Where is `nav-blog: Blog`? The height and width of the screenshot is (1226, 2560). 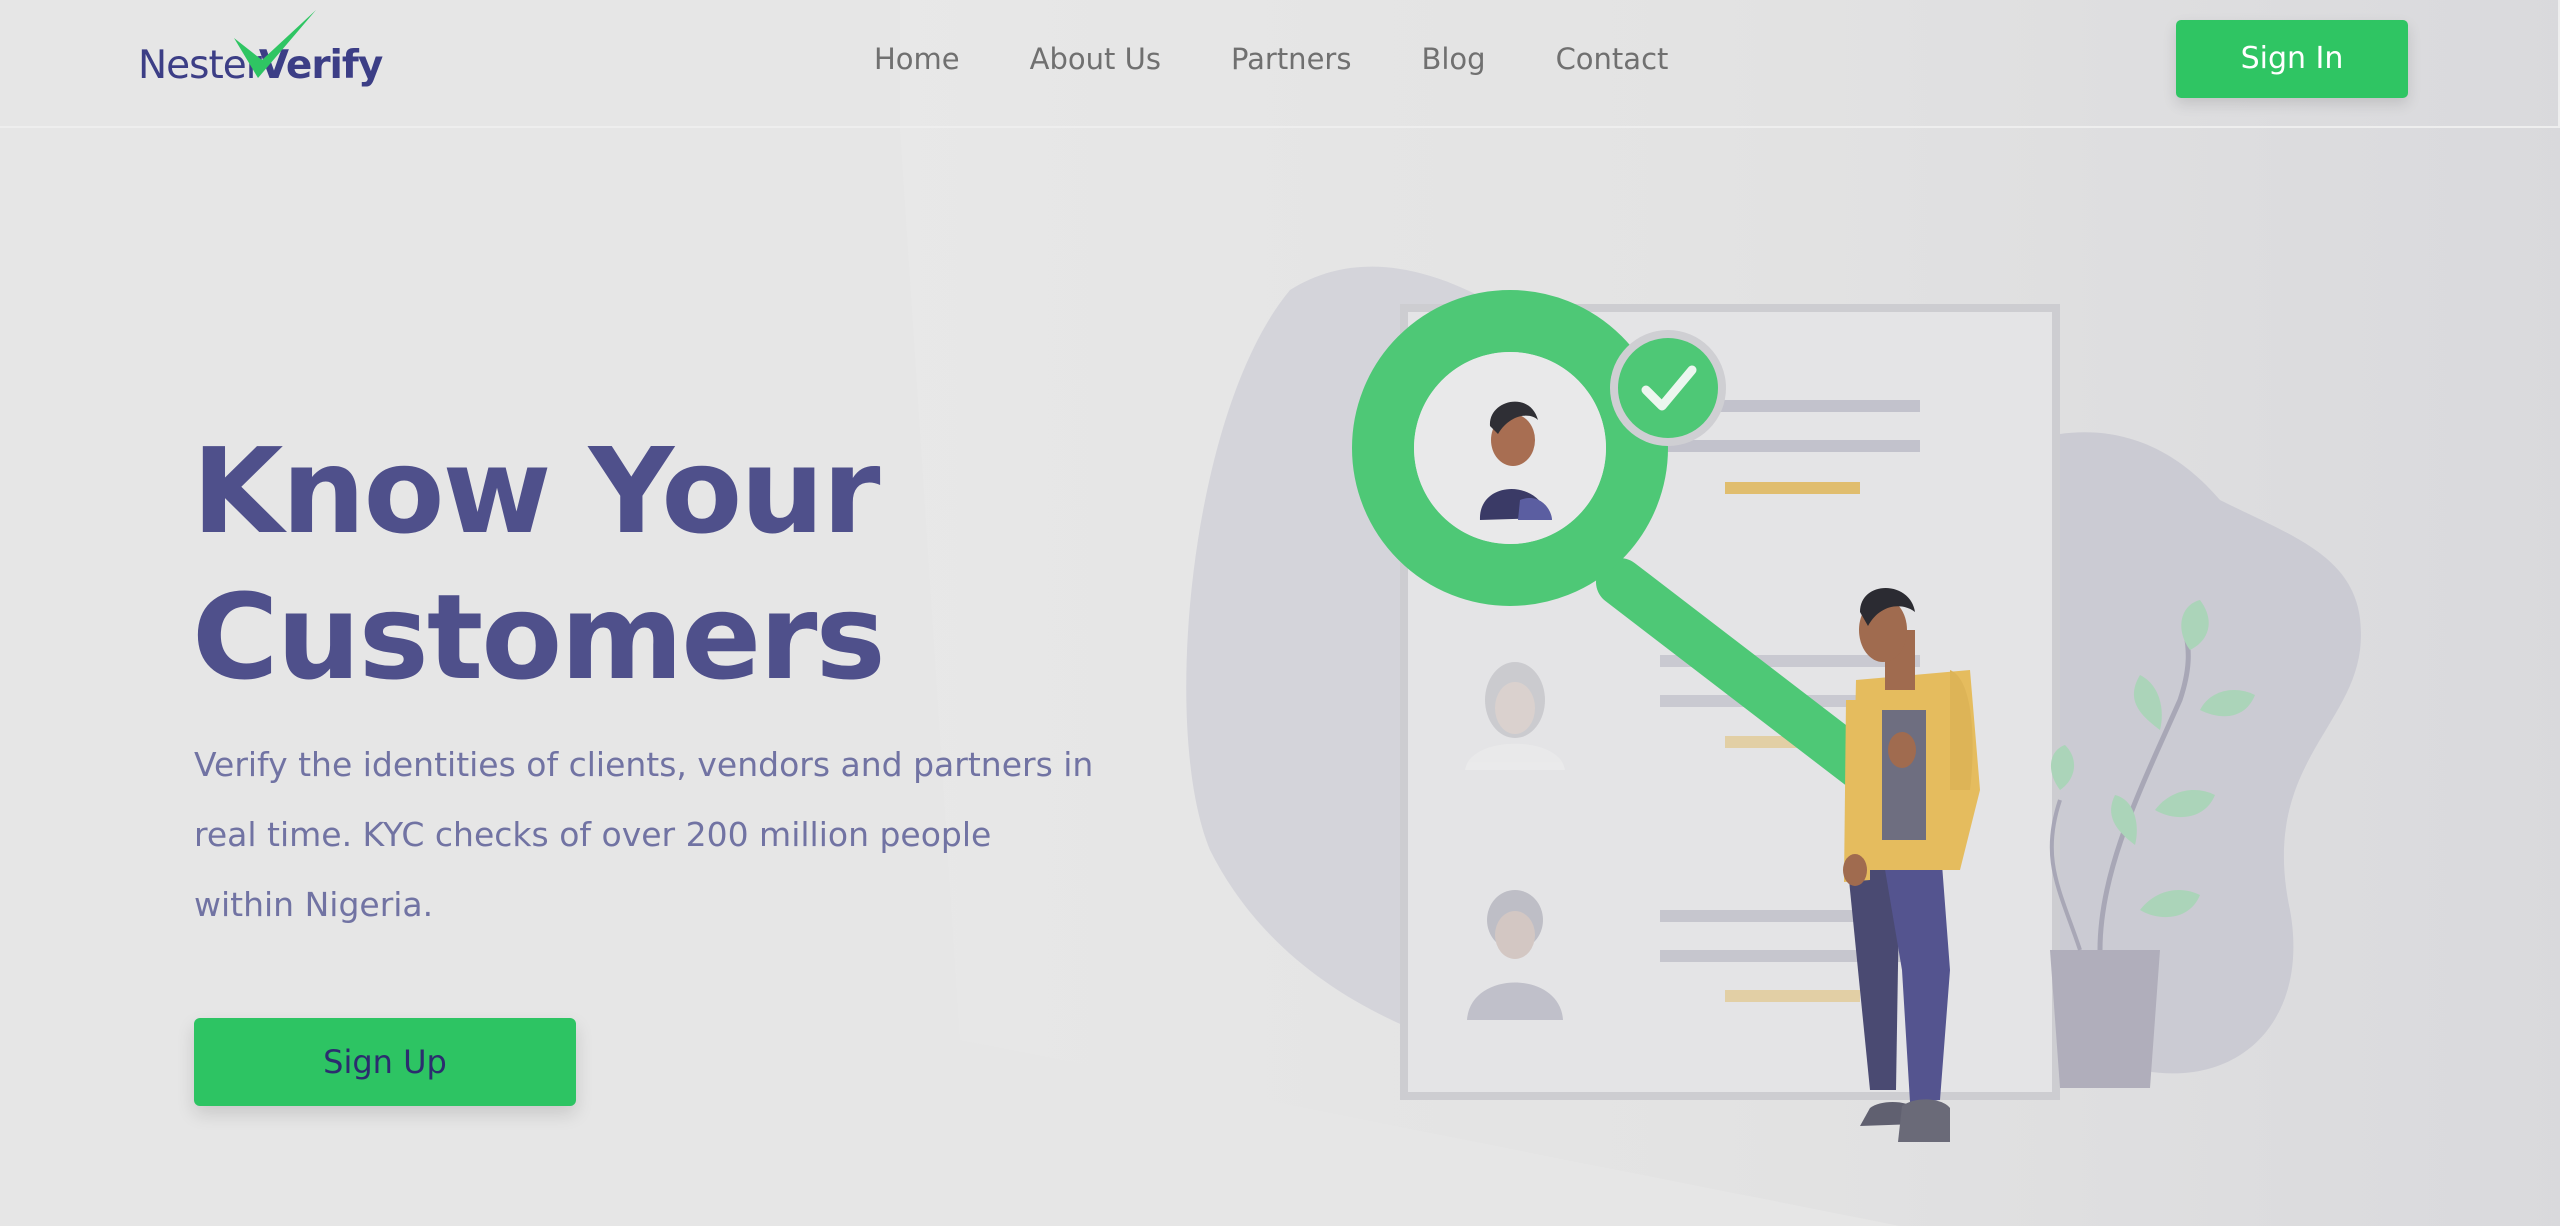
nav-blog: Blog is located at coordinates (1453, 59).